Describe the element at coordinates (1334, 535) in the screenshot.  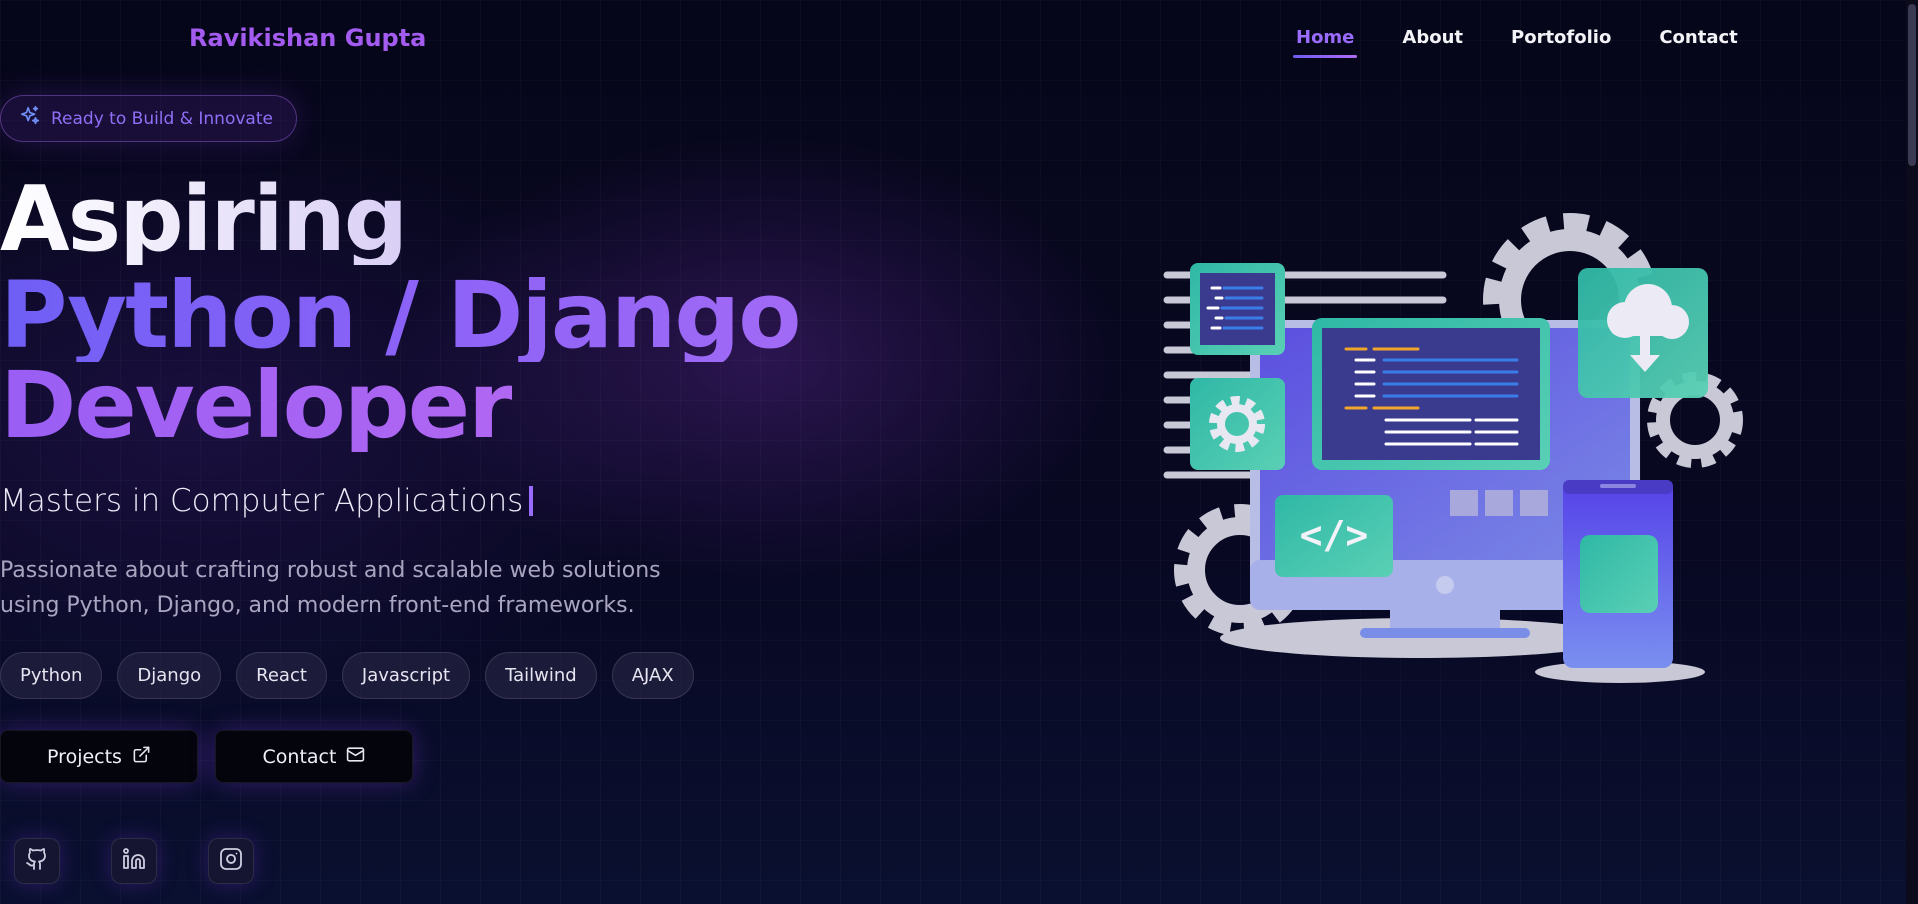
I see `code-icon: </>` at that location.